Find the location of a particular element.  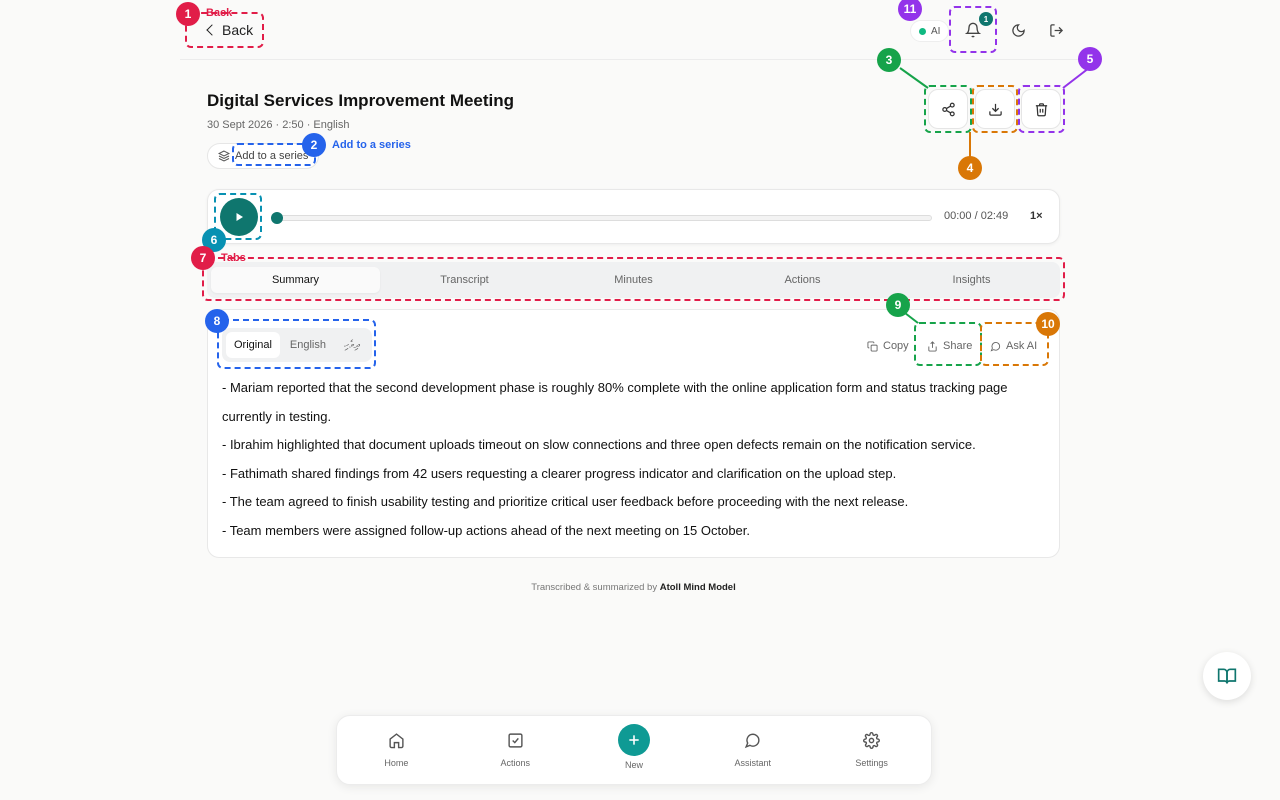

header-divider is located at coordinates (630, 59).